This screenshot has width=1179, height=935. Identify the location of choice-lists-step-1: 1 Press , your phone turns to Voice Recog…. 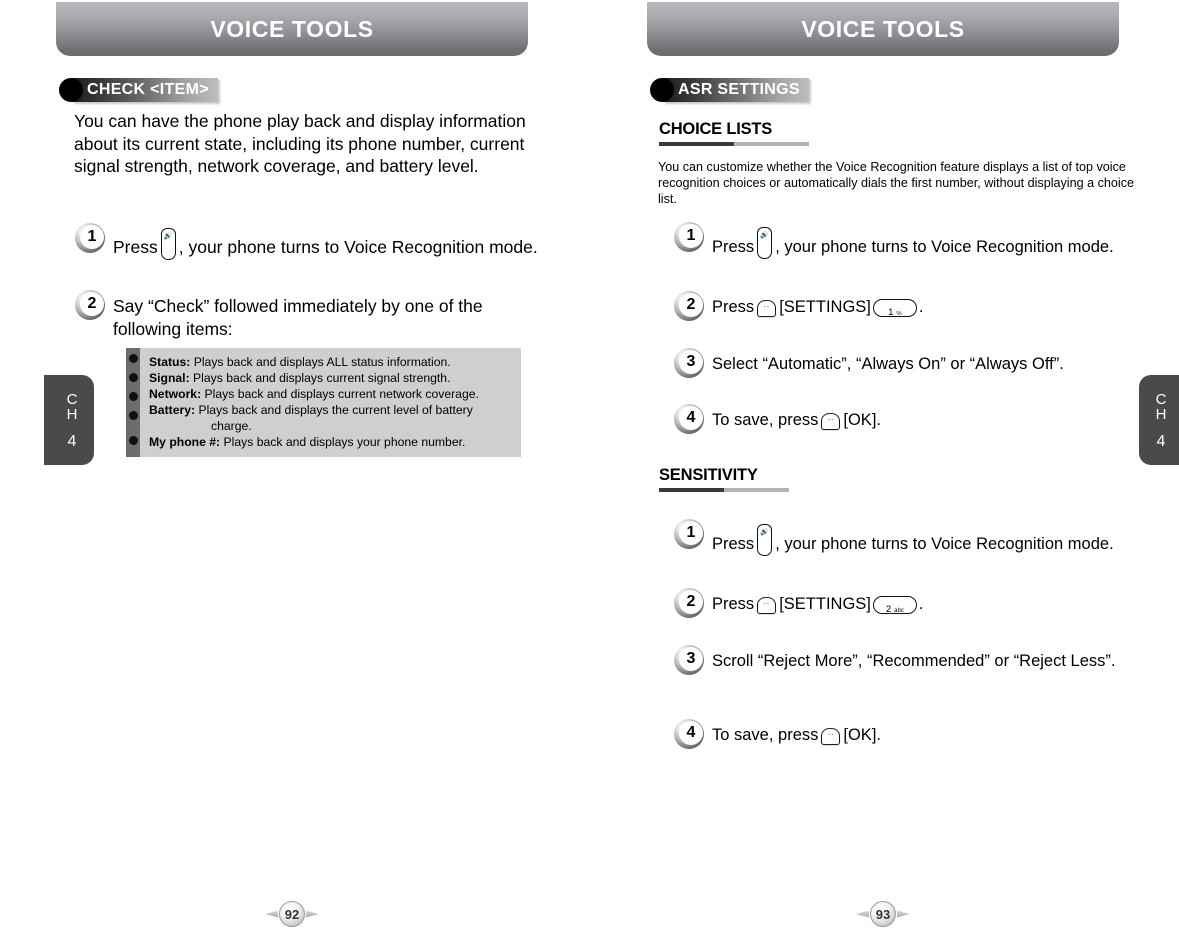
(919, 240).